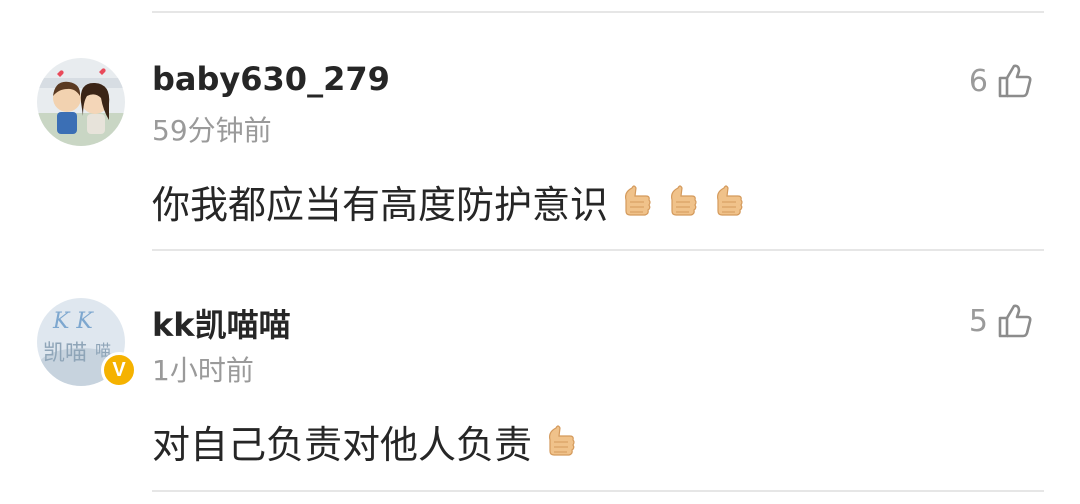 Image resolution: width=1080 pixels, height=504 pixels. What do you see at coordinates (978, 321) in the screenshot?
I see `like-count: 5` at bounding box center [978, 321].